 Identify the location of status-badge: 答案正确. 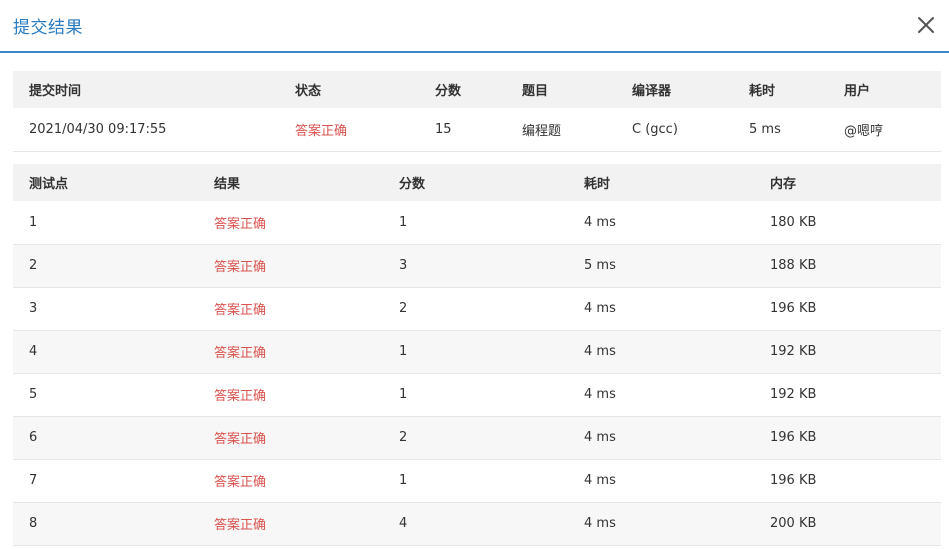
(349, 130).